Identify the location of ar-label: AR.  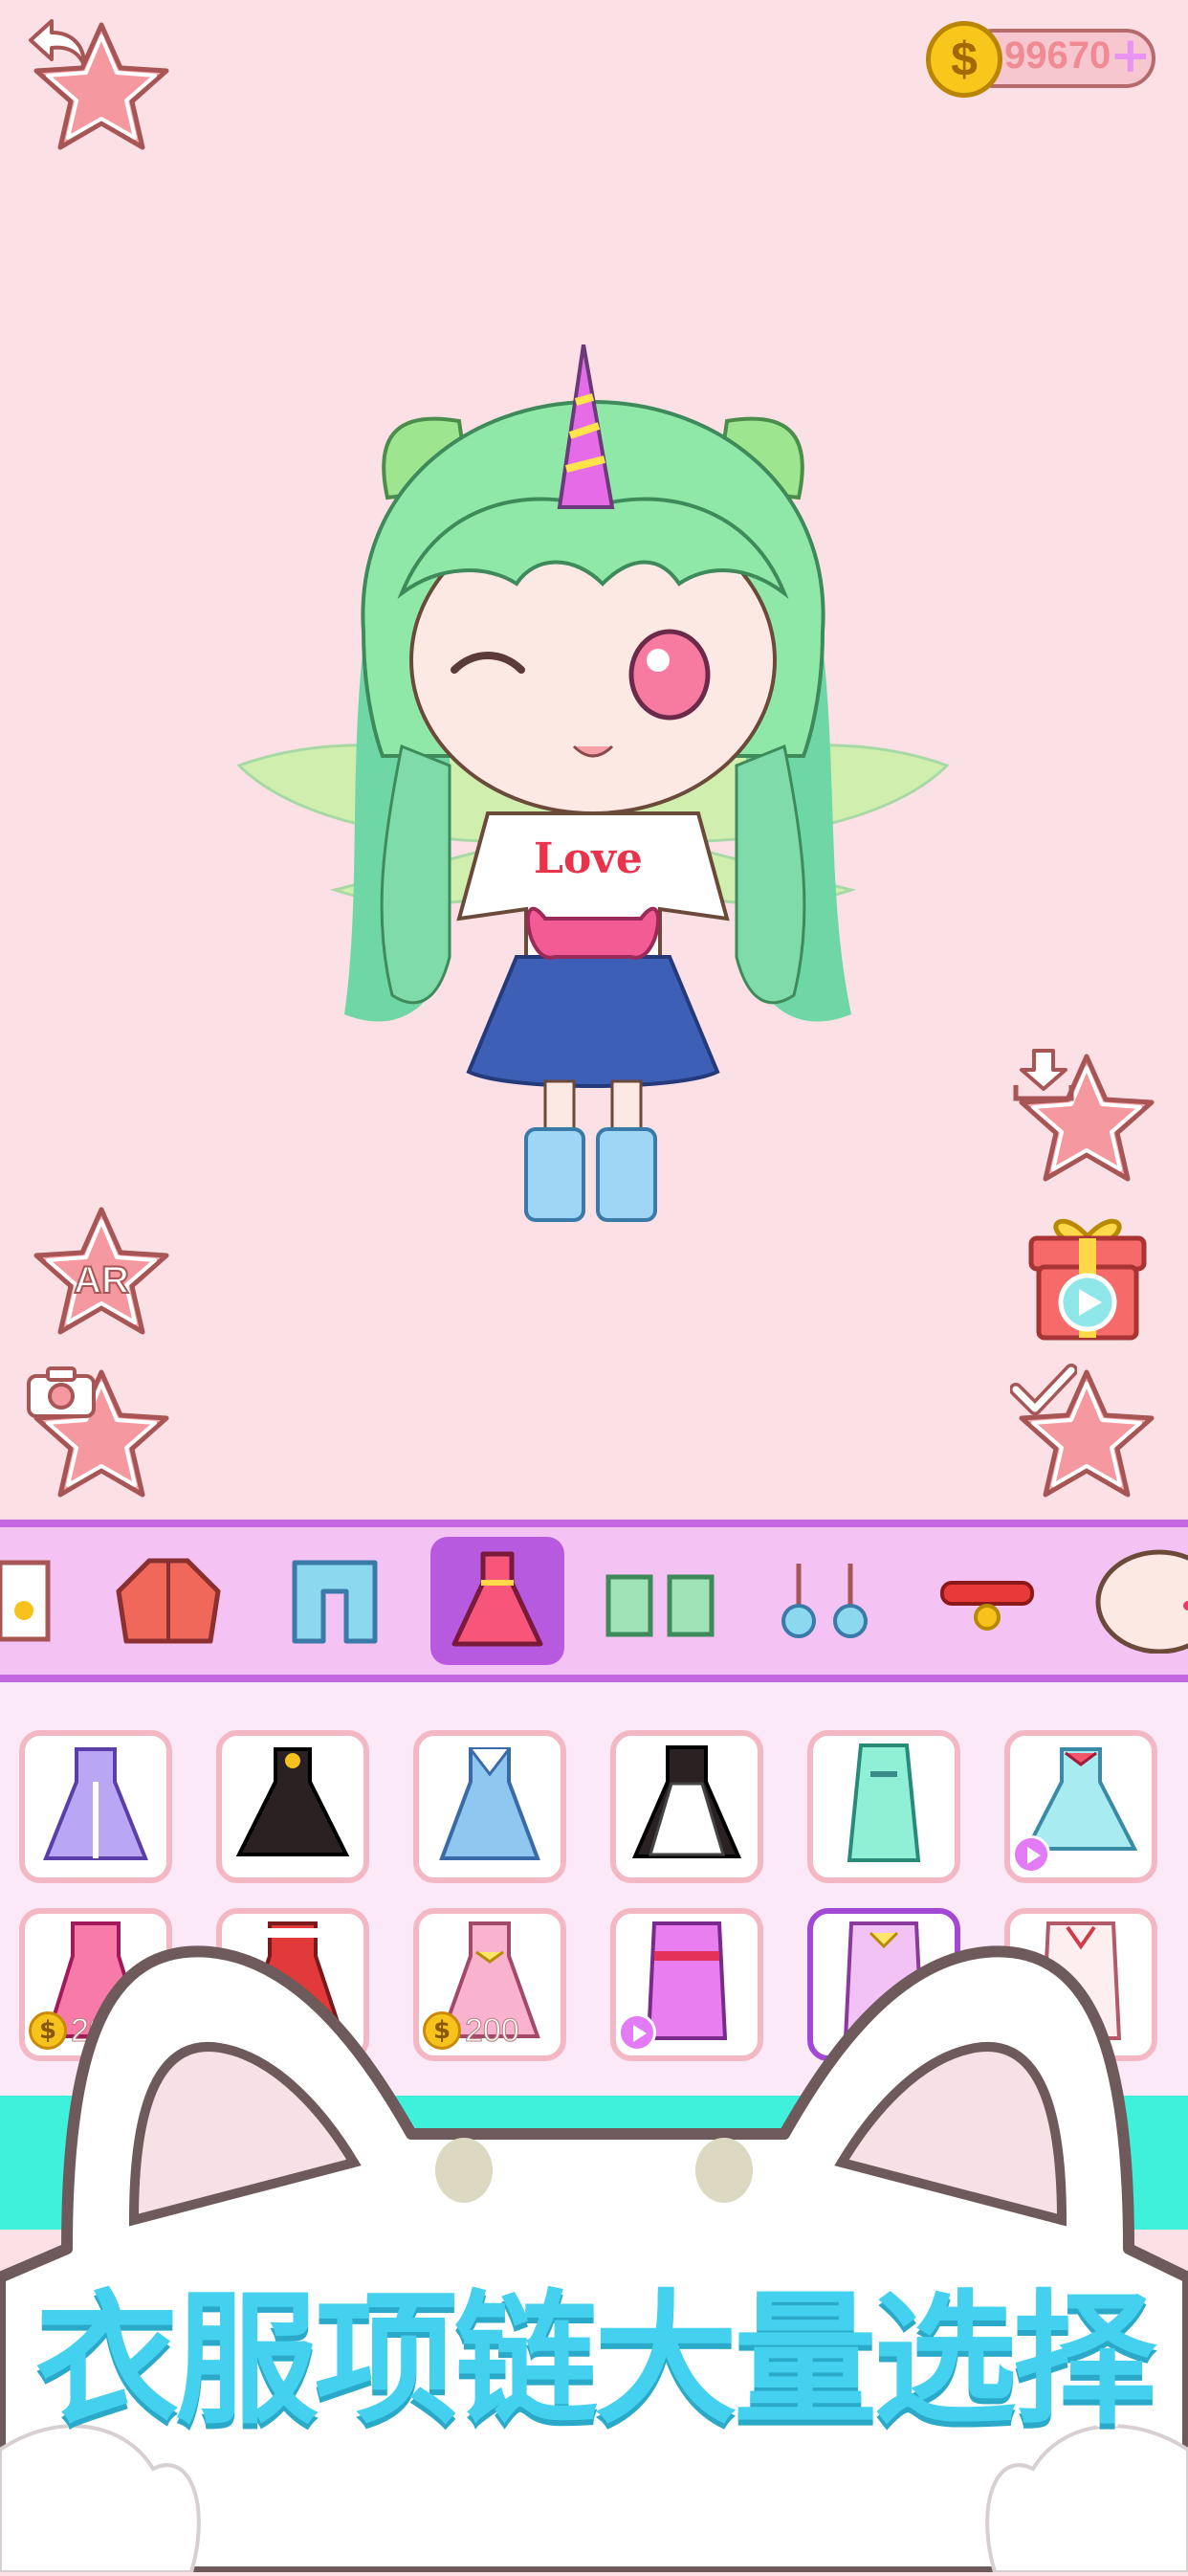
(101, 1280).